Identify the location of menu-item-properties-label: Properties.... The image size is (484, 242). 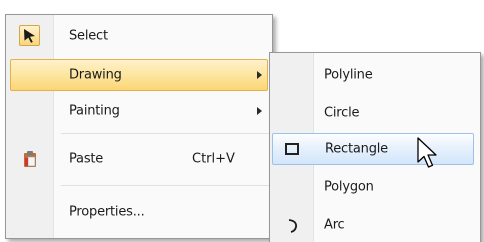
(107, 212).